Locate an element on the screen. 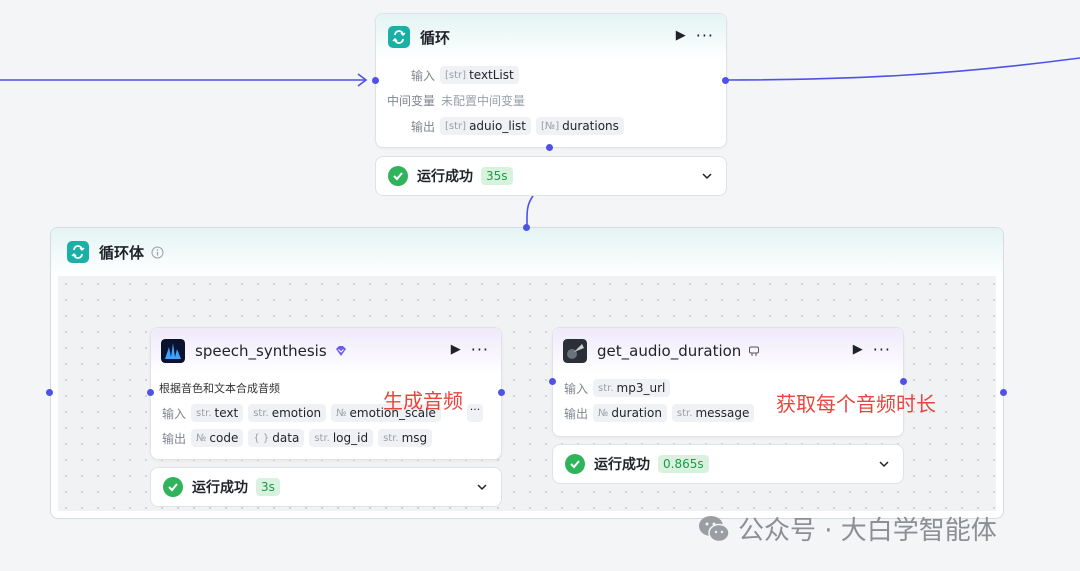 The height and width of the screenshot is (571, 1080). loop-status-bar: 运行成功 35s is located at coordinates (551, 176).